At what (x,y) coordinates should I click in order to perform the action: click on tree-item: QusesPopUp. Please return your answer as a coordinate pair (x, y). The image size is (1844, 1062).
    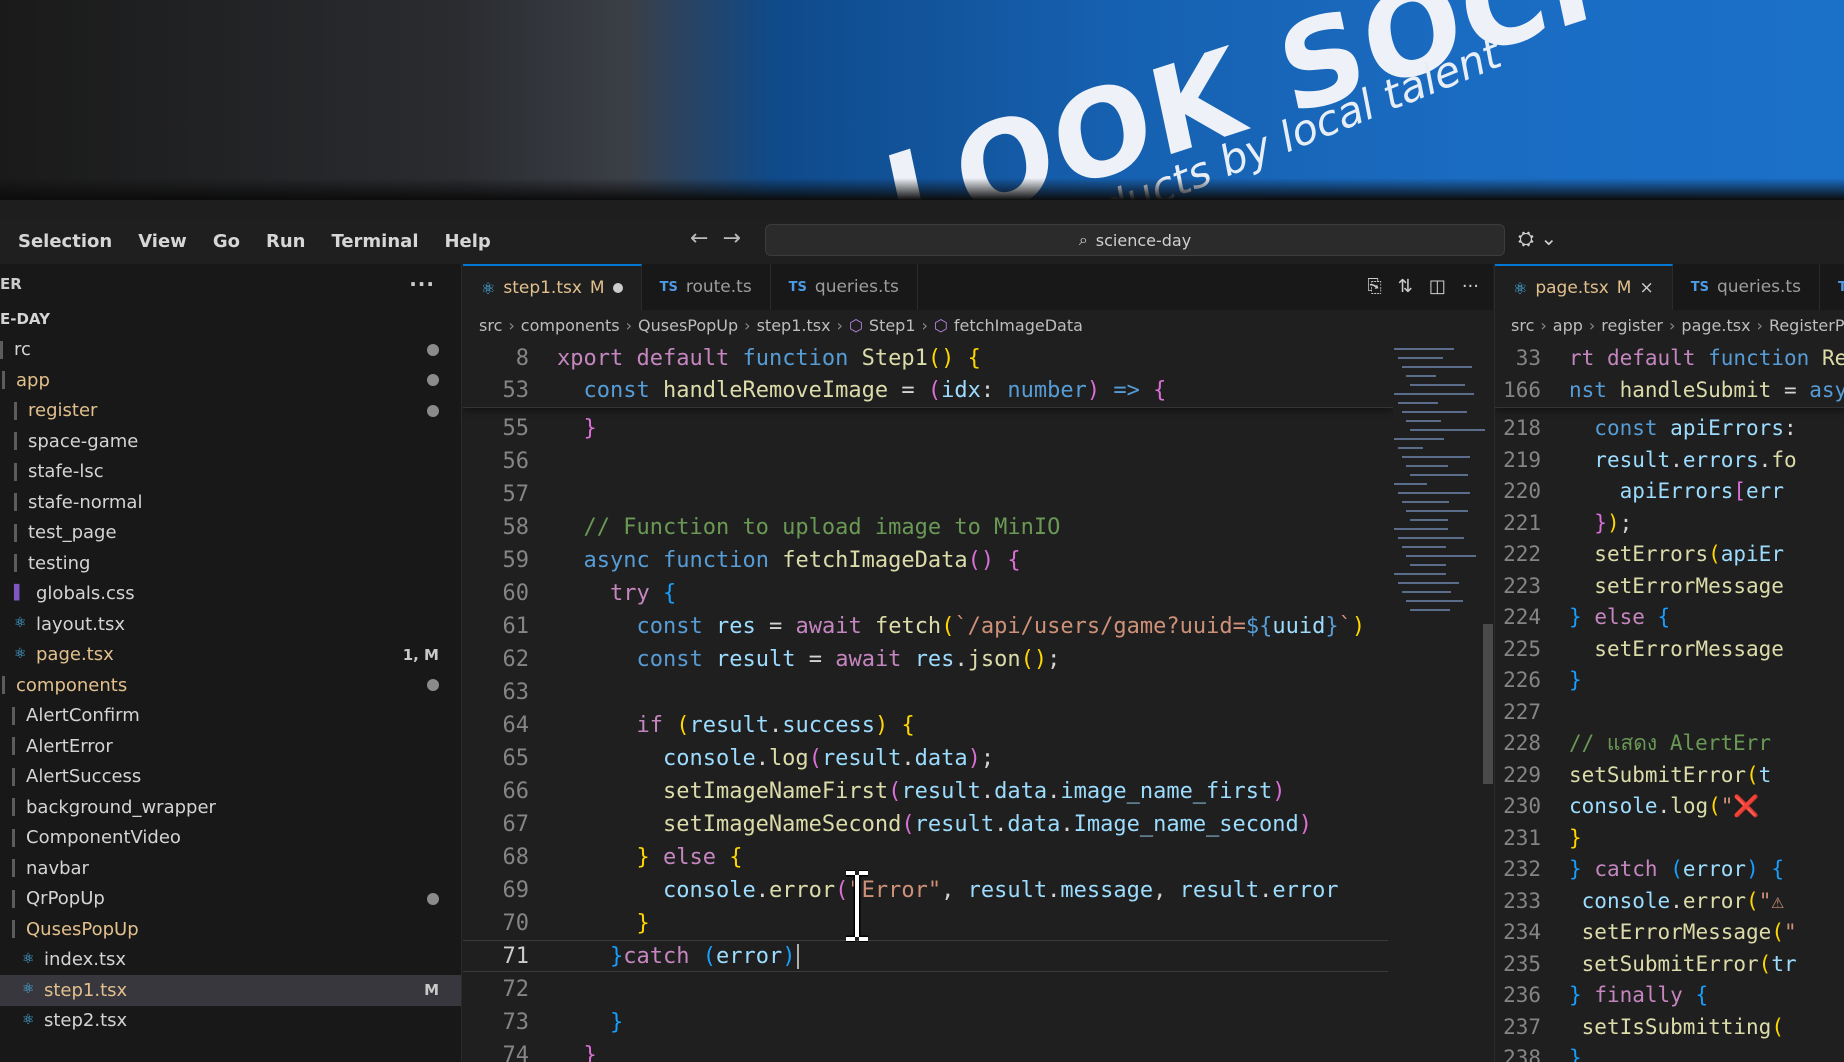
    Looking at the image, I should click on (230, 929).